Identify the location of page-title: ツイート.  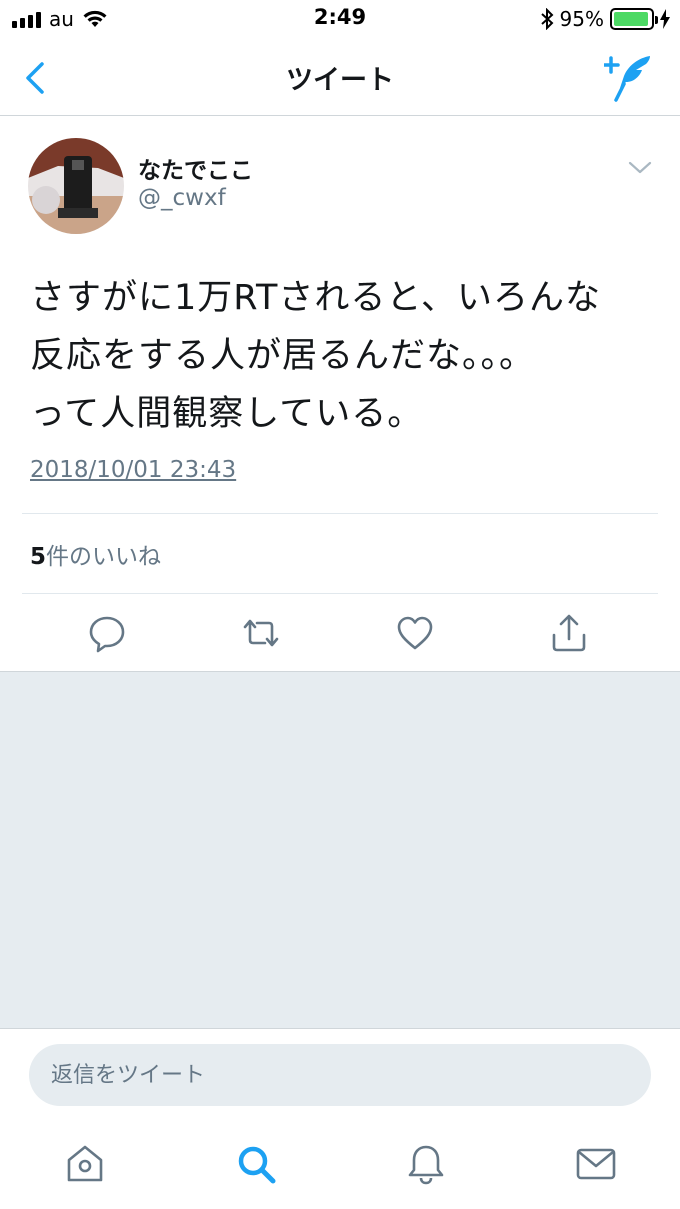
(340, 80).